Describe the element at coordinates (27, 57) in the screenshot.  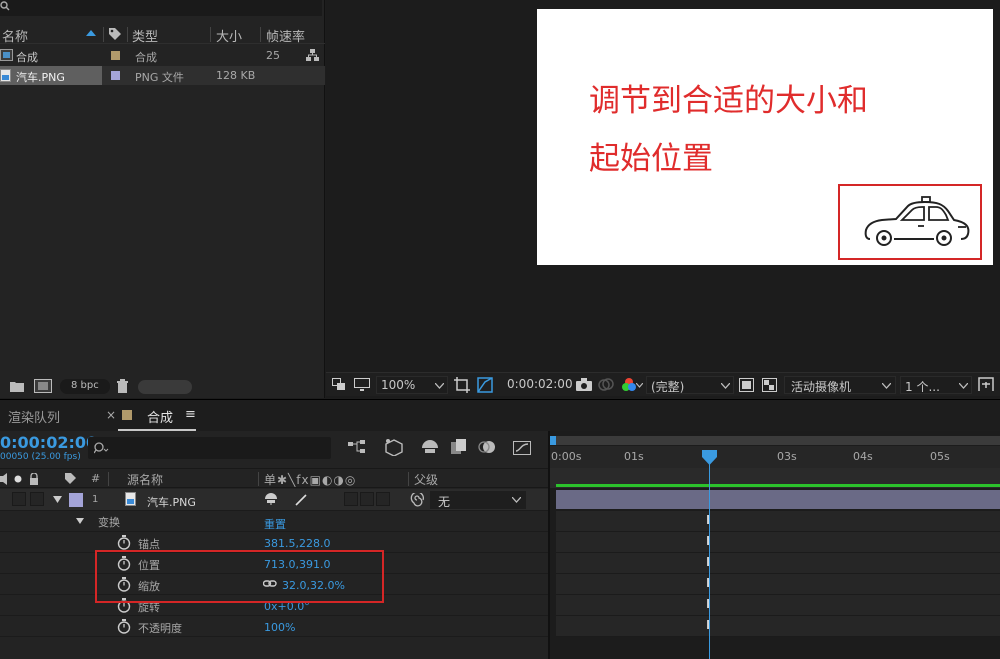
I see `item-name: 合成` at that location.